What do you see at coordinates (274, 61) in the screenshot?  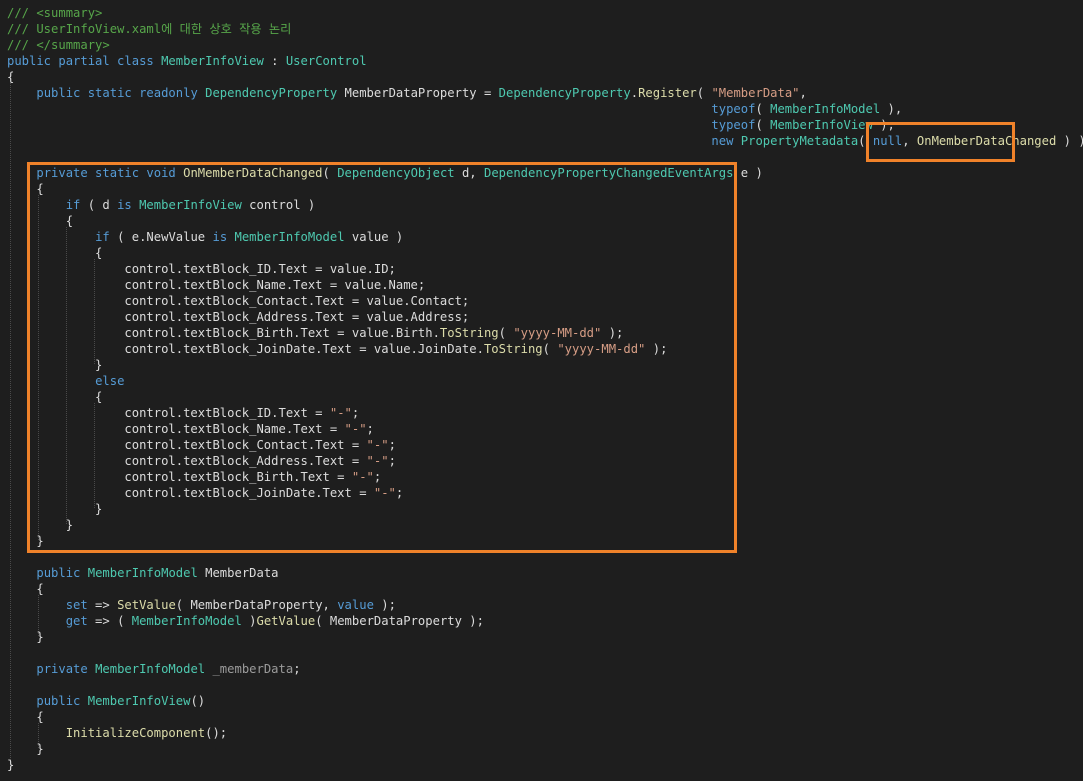 I see `code-token: :` at bounding box center [274, 61].